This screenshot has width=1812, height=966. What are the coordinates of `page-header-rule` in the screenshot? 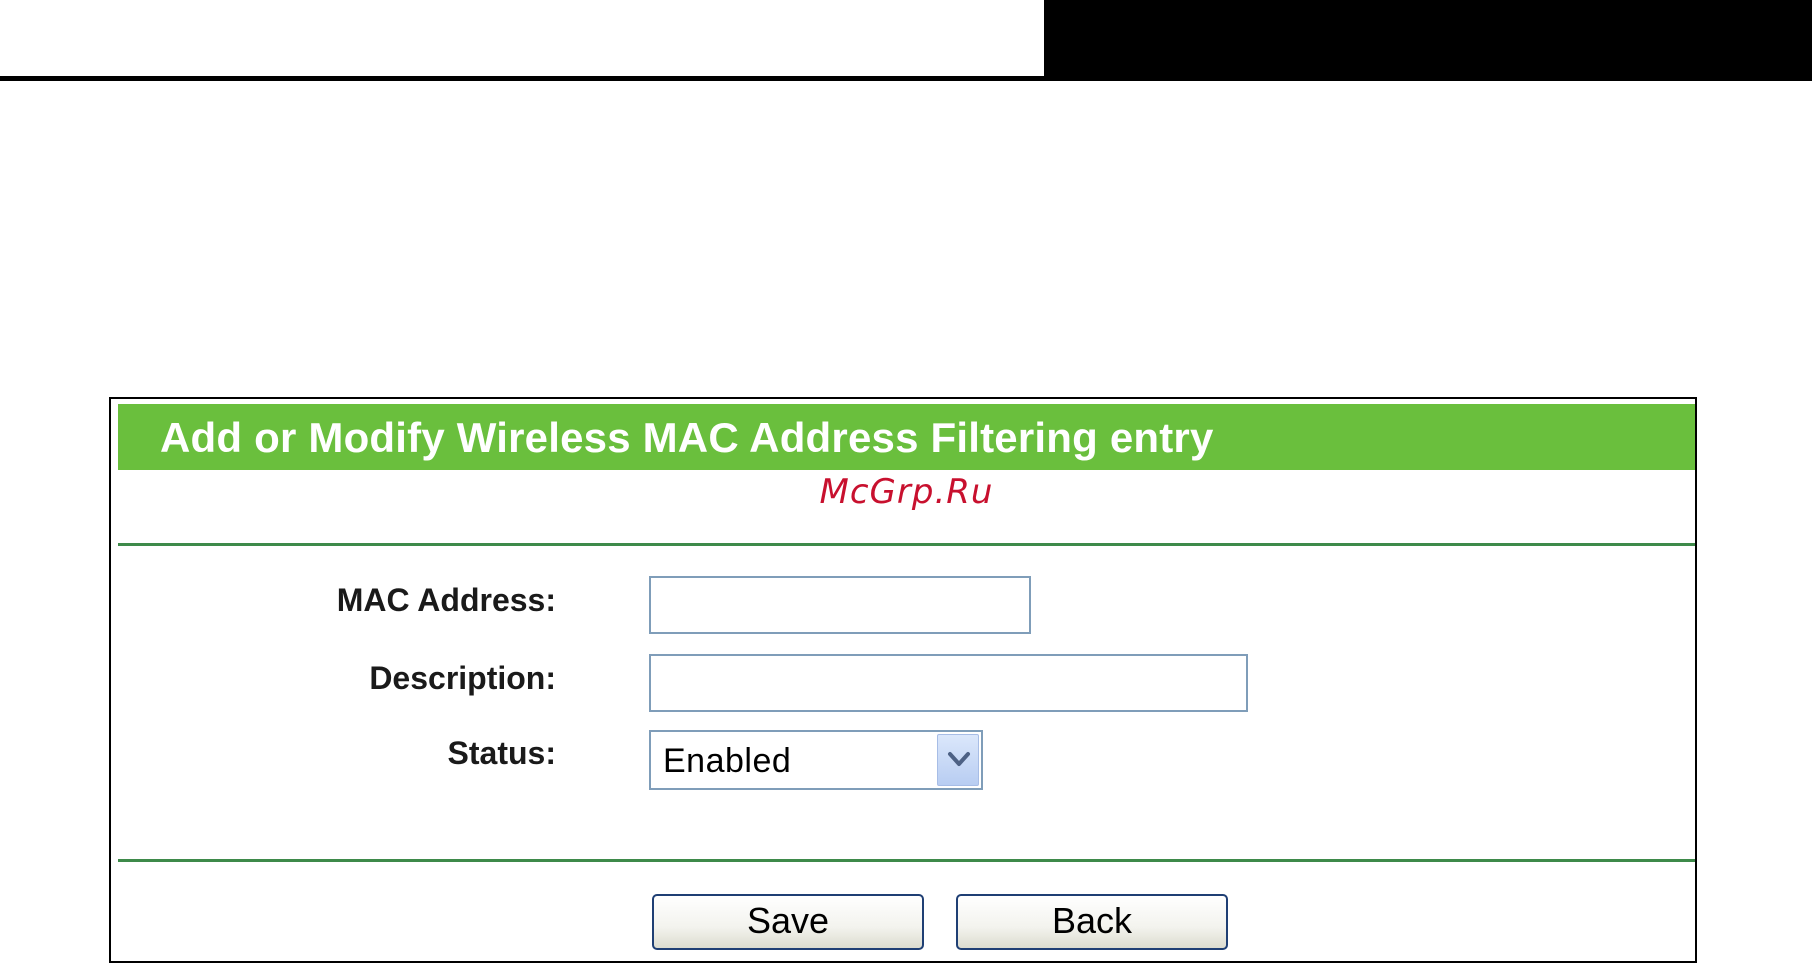 It's located at (906, 78).